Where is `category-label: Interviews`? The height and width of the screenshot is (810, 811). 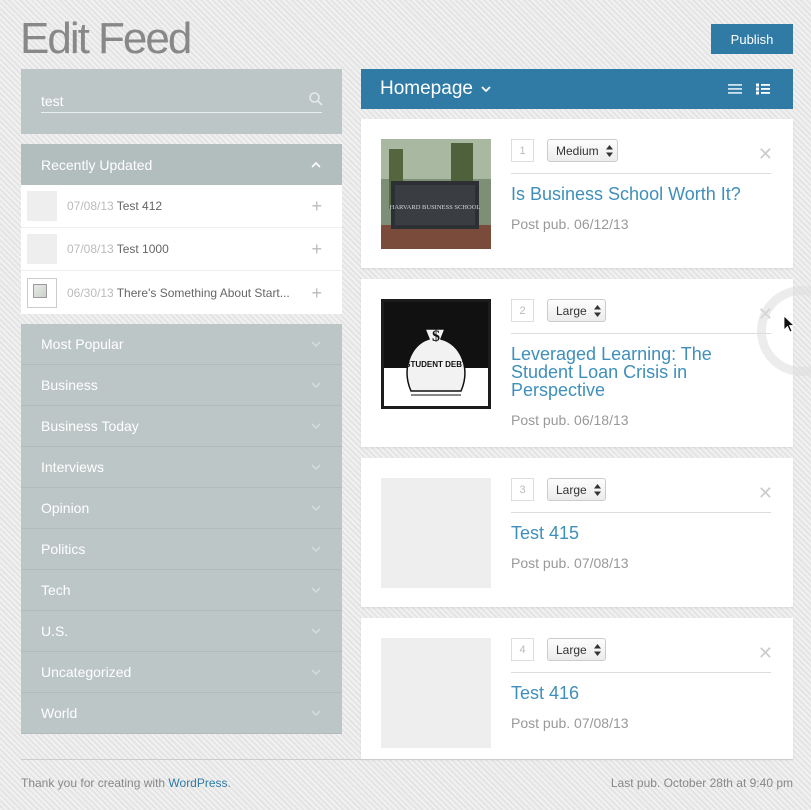
category-label: Interviews is located at coordinates (73, 467).